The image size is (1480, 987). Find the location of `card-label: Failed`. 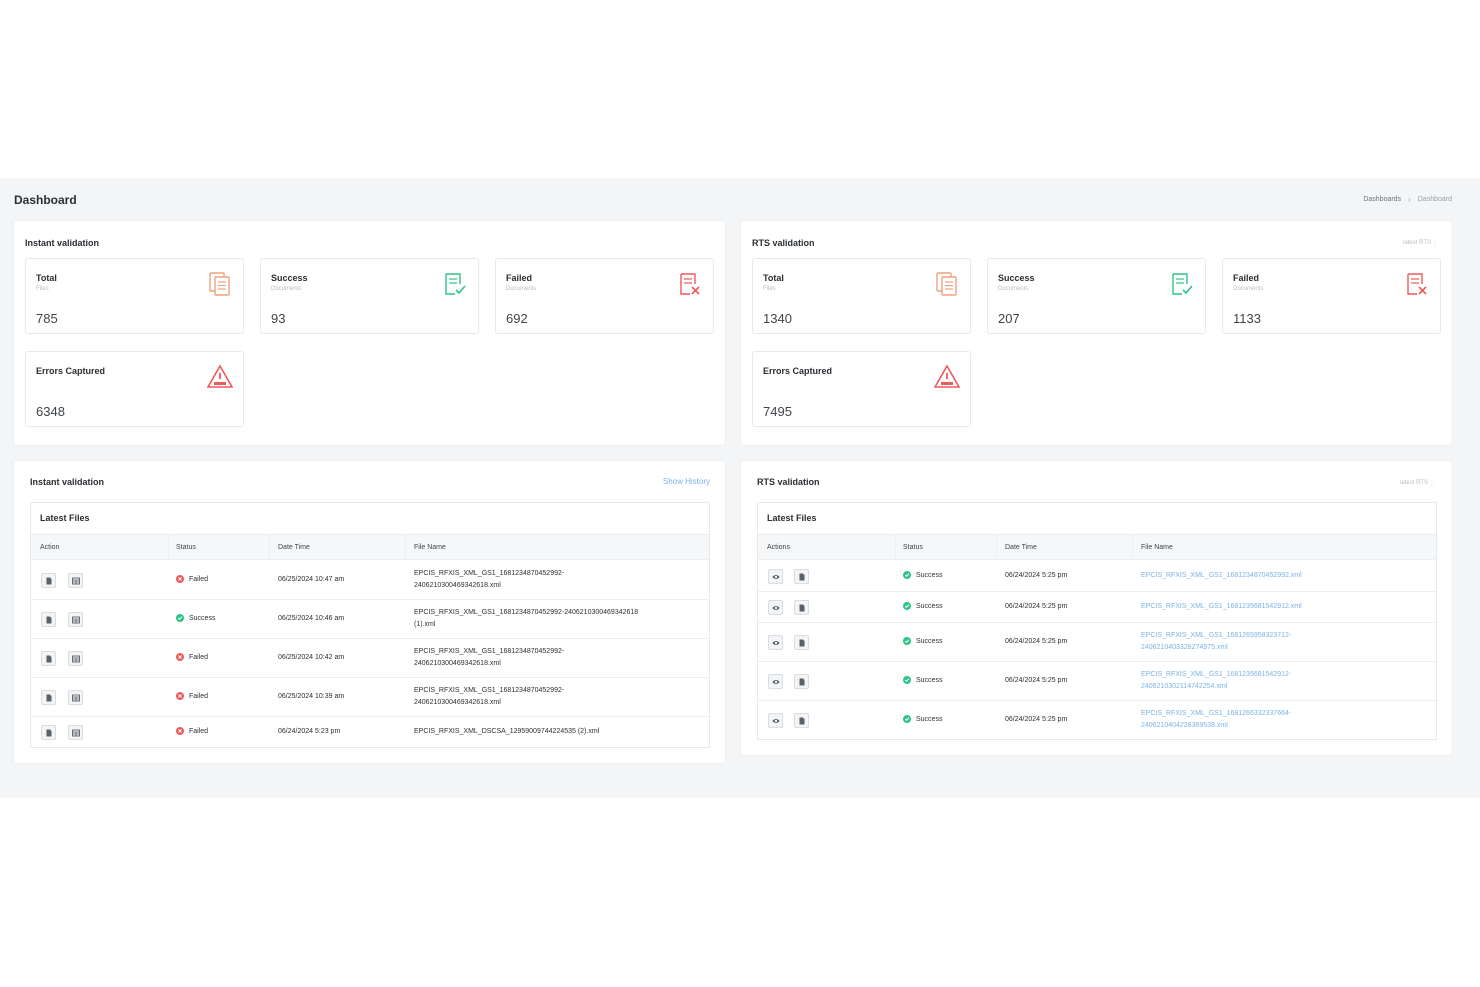

card-label: Failed is located at coordinates (1246, 278).